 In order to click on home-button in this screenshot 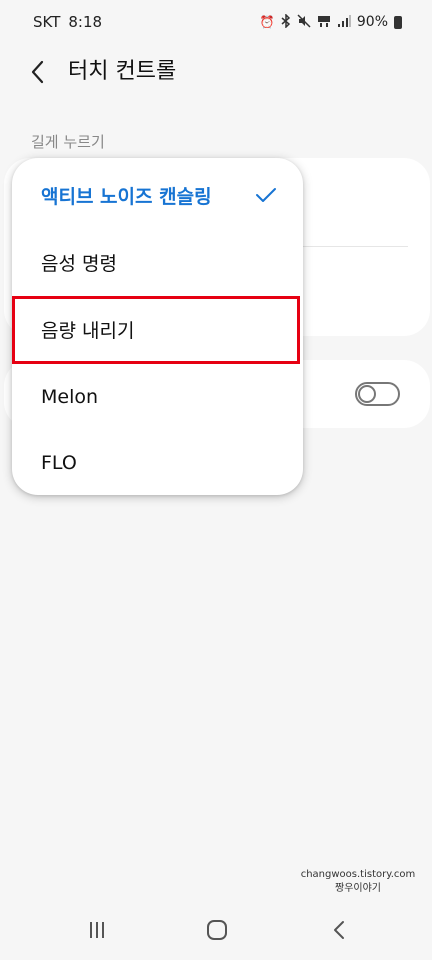, I will do `click(217, 930)`.